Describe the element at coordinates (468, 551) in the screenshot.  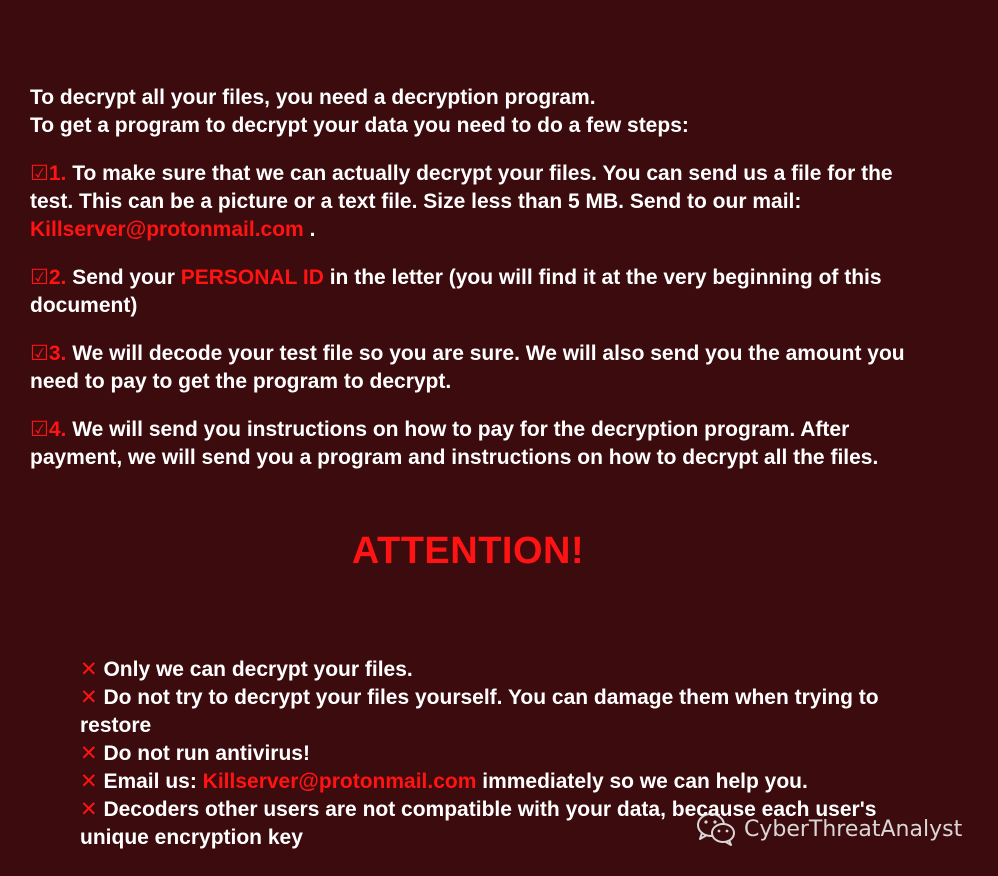
I see `attention-heading: ATTENTION!` at that location.